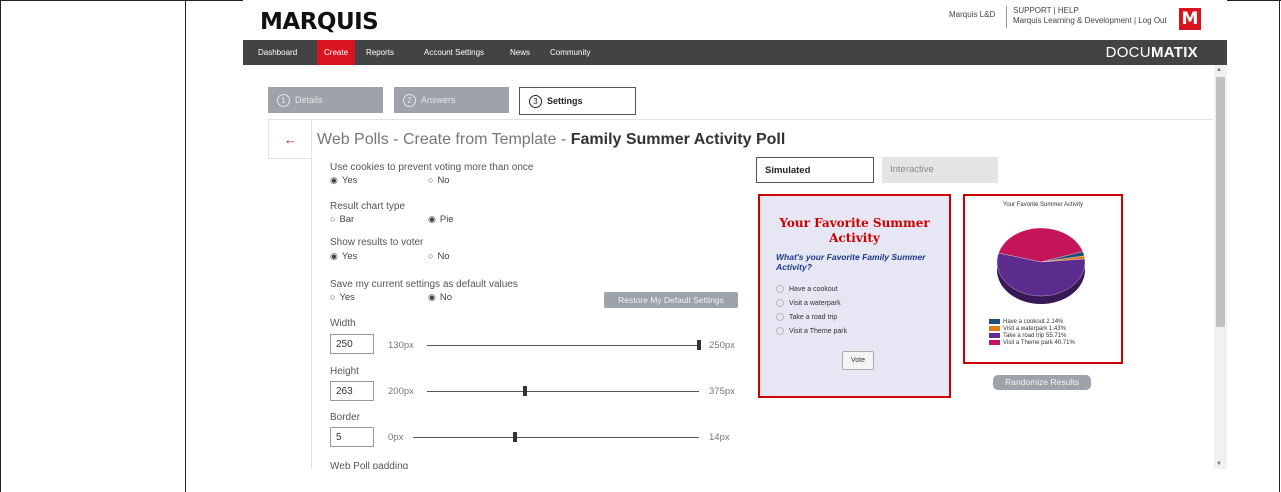 The image size is (1281, 492). Describe the element at coordinates (520, 52) in the screenshot. I see `nav-news: News` at that location.